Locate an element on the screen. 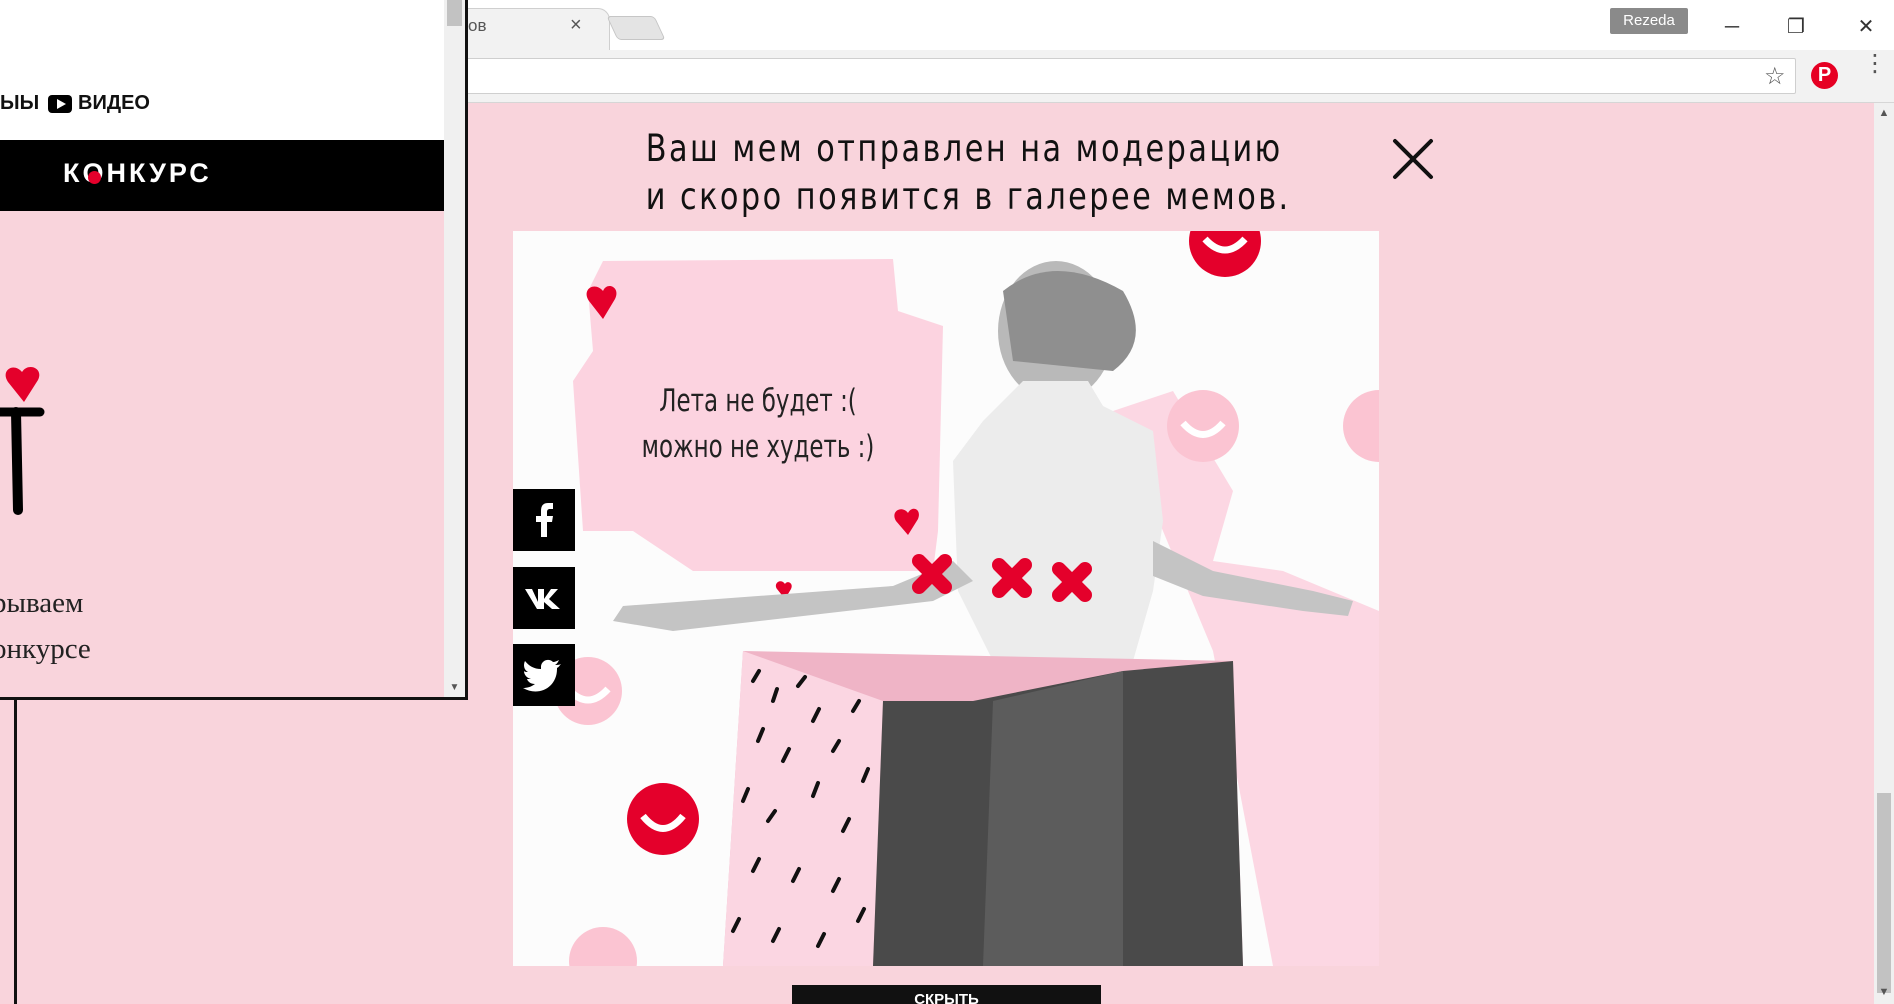 The width and height of the screenshot is (1894, 1004). banner-dot-icon is located at coordinates (94, 177).